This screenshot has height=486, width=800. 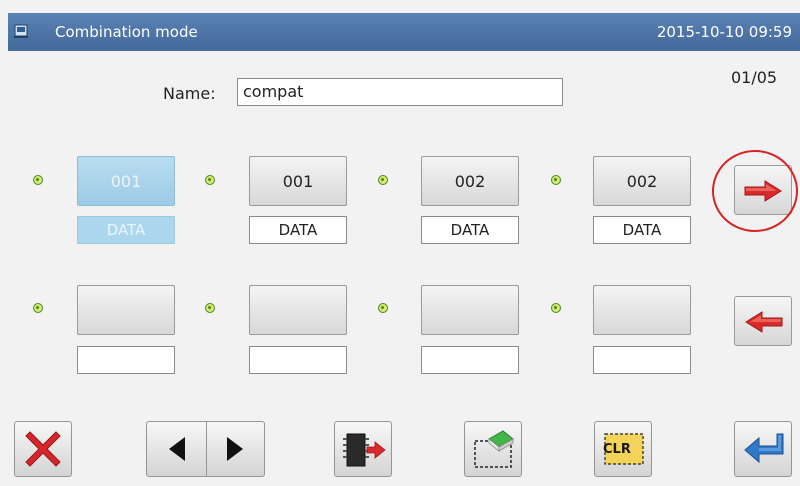 What do you see at coordinates (400, 92) in the screenshot?
I see `name-input: compat` at bounding box center [400, 92].